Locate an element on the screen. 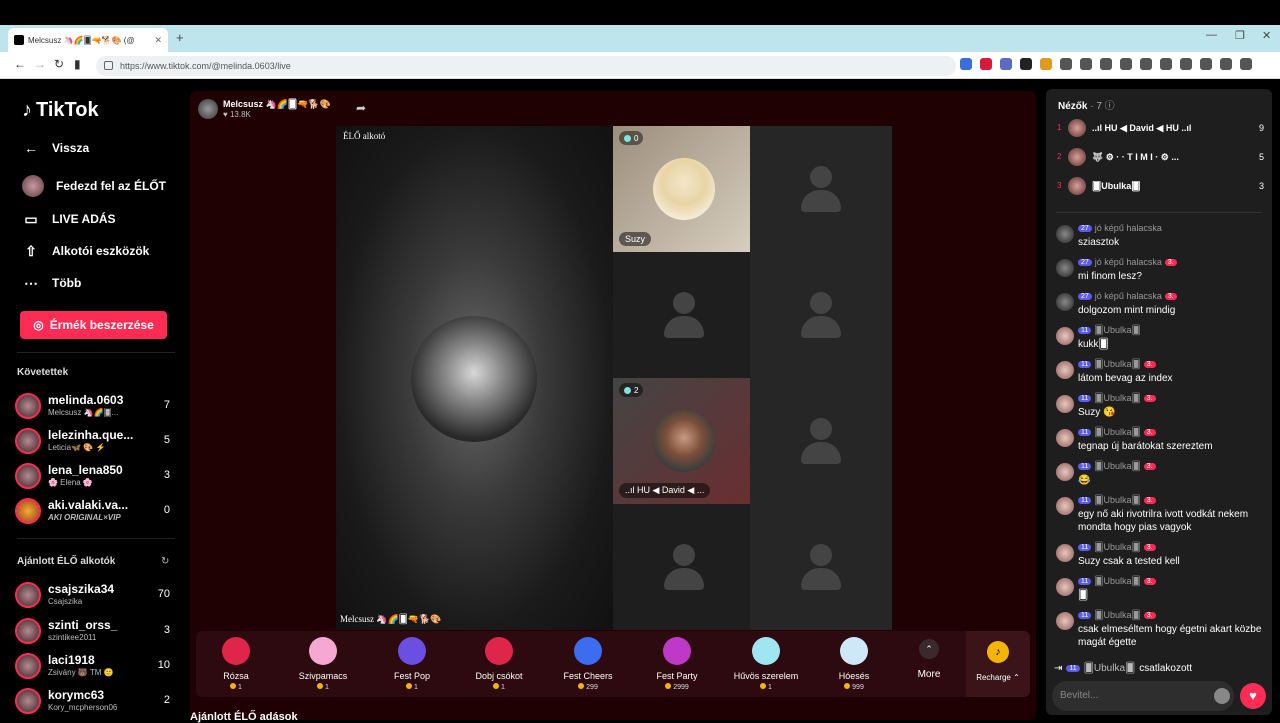  nav-more: ⋯ Több is located at coordinates (51, 283).